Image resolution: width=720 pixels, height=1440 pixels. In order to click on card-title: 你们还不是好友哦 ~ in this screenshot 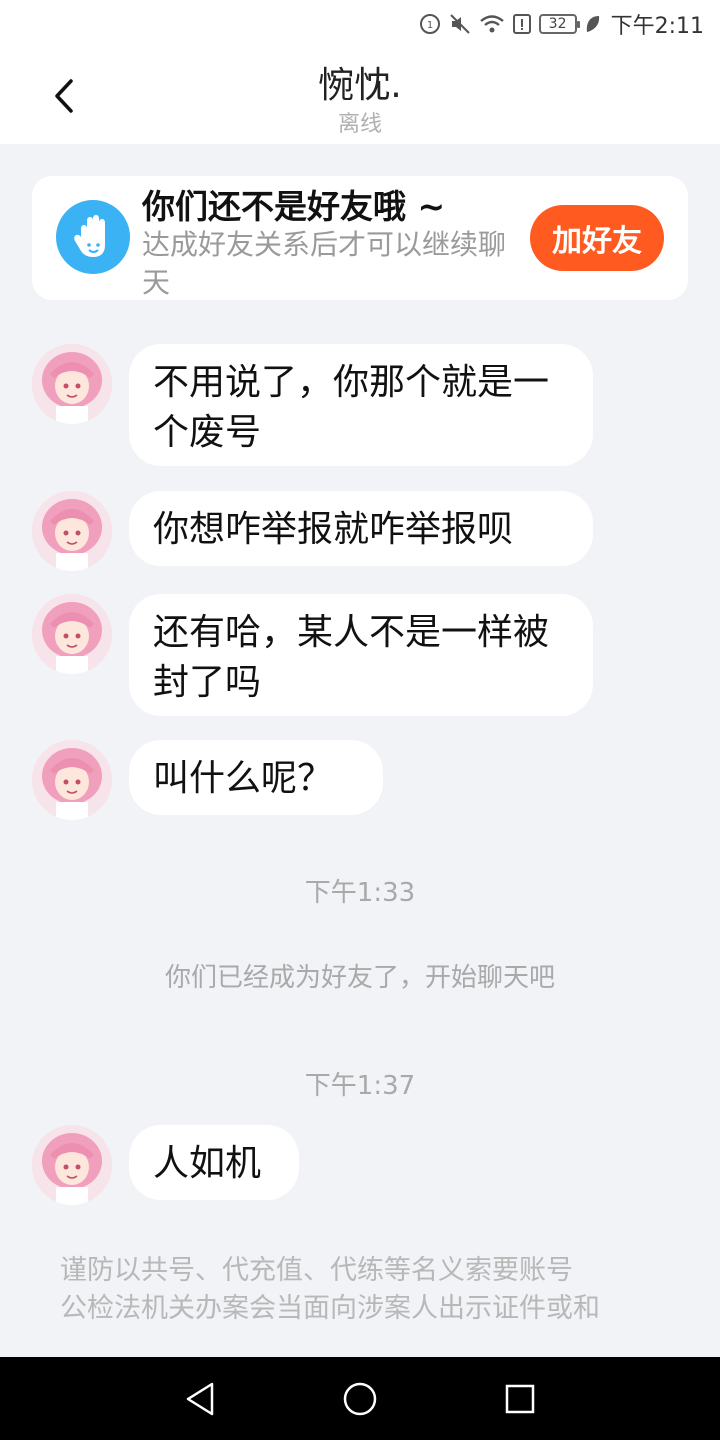, I will do `click(294, 206)`.